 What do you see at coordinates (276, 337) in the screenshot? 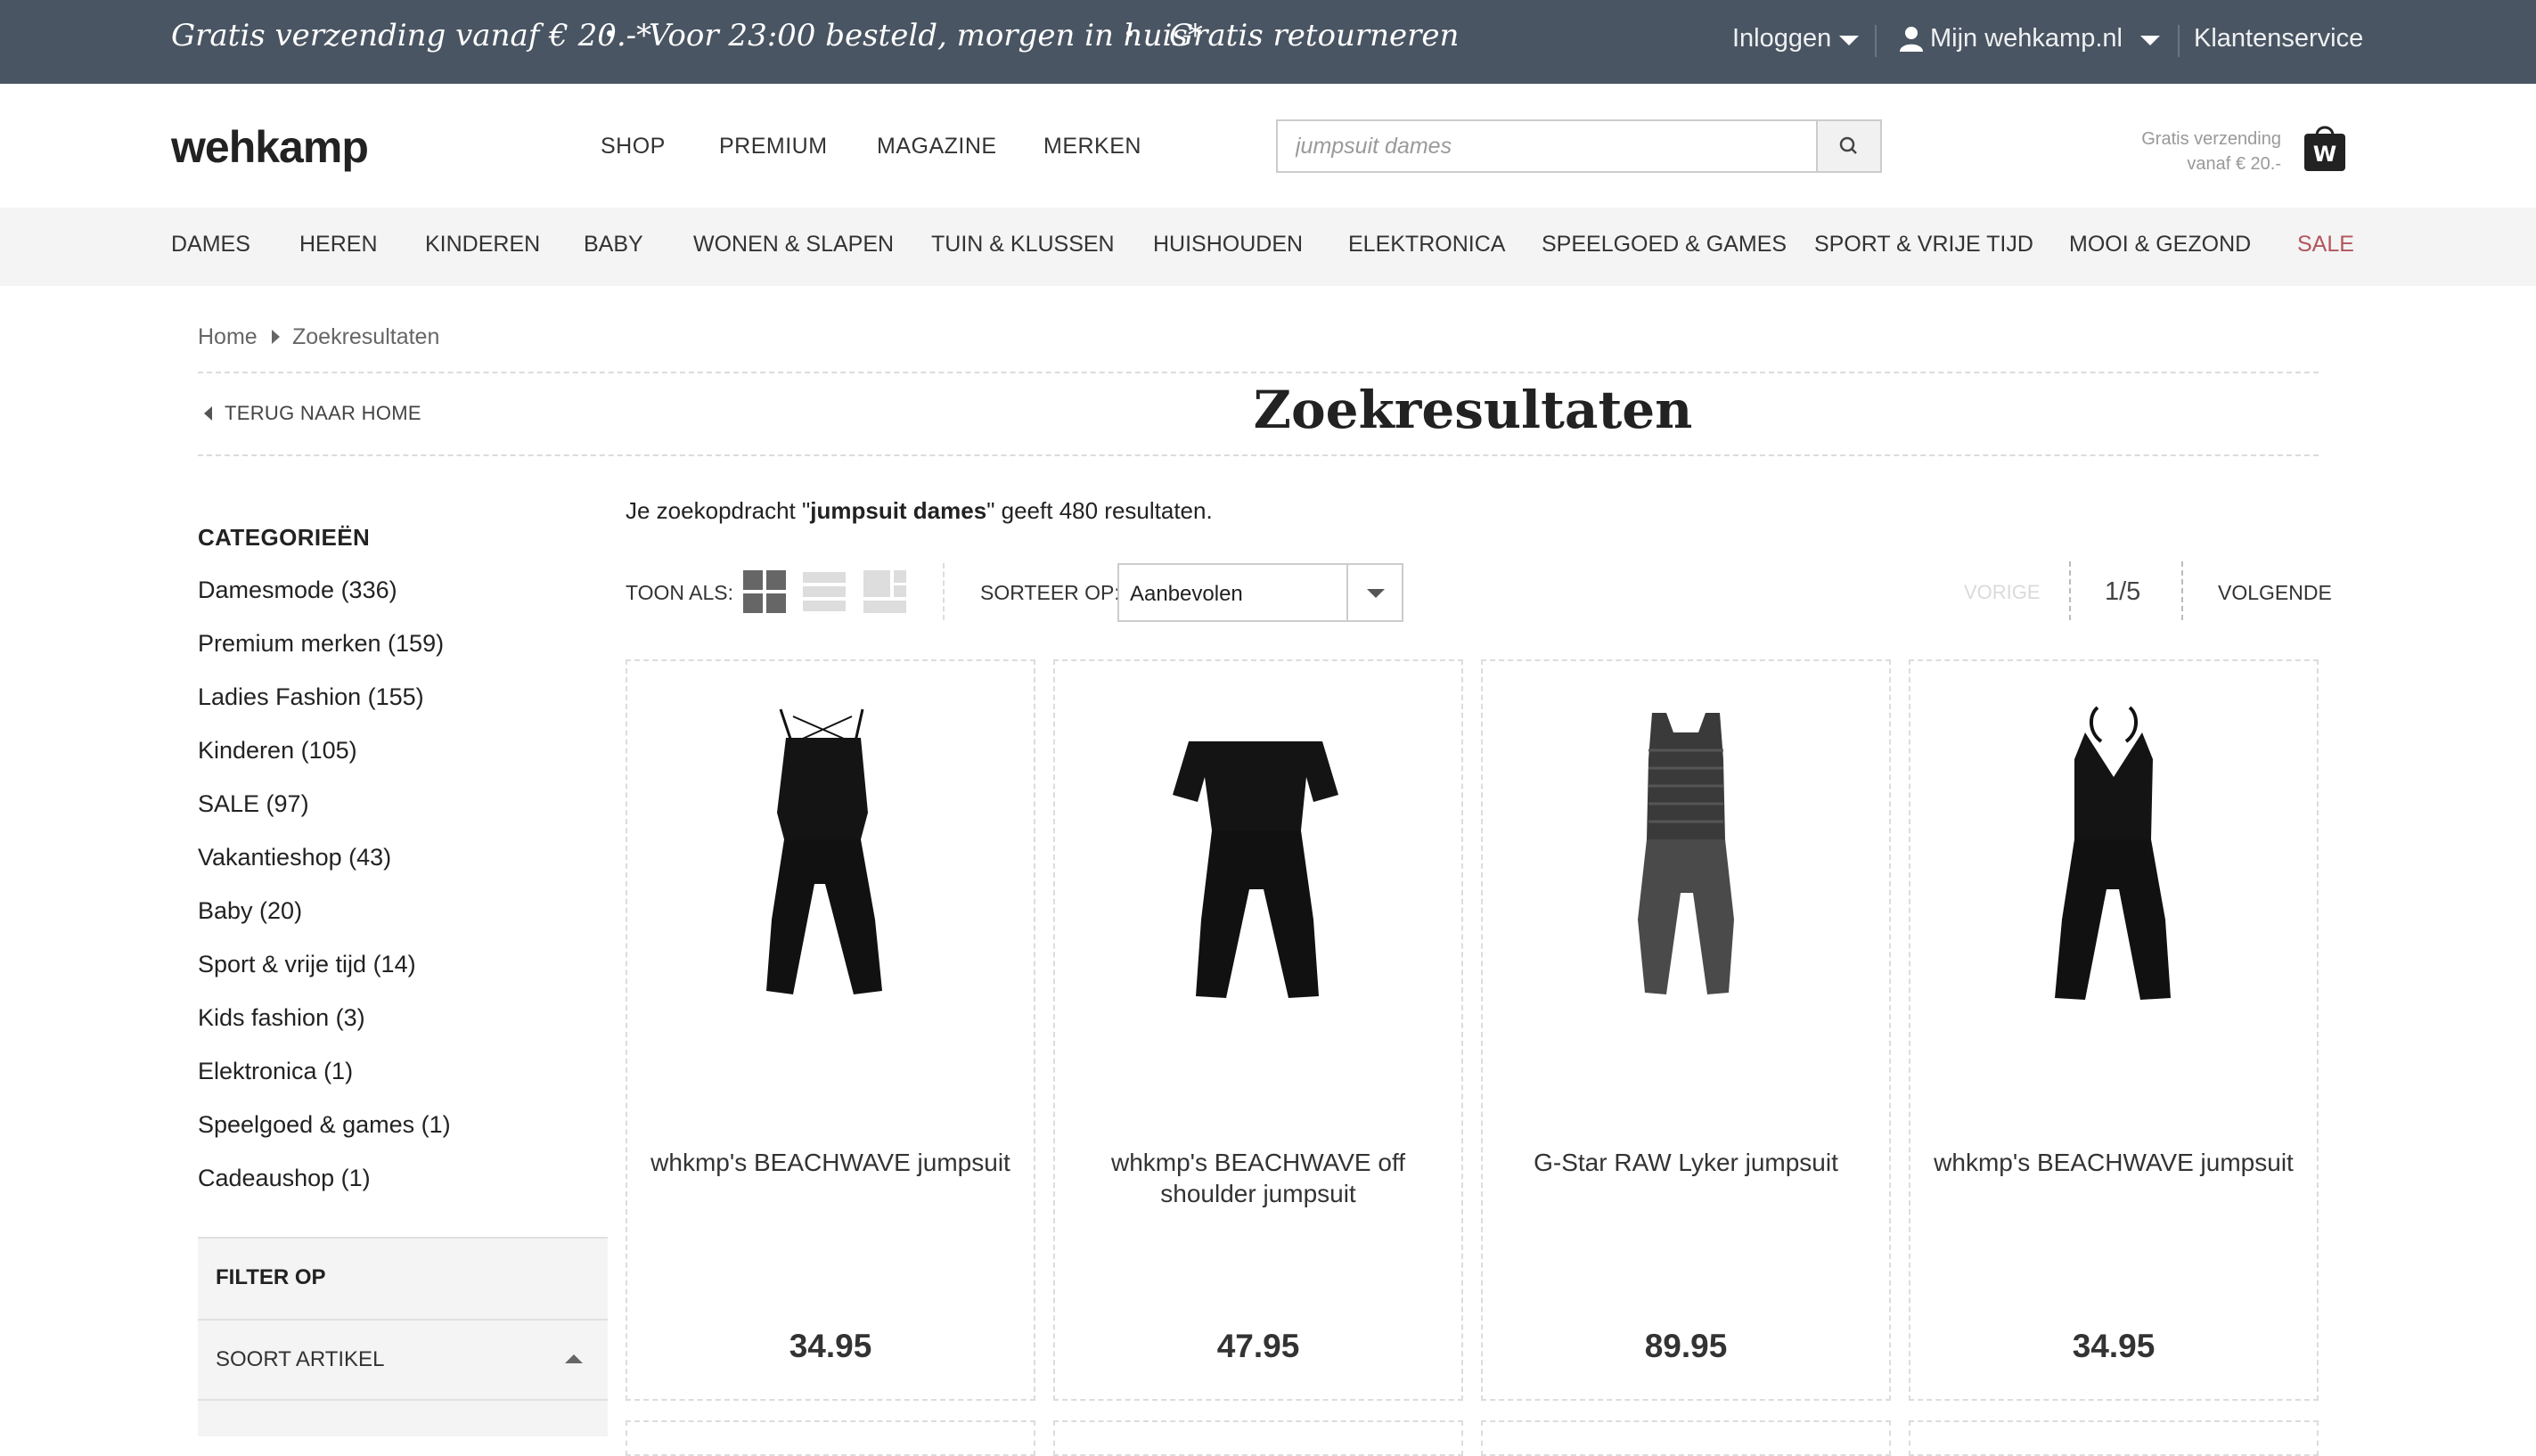
I see `chevron-right-icon` at bounding box center [276, 337].